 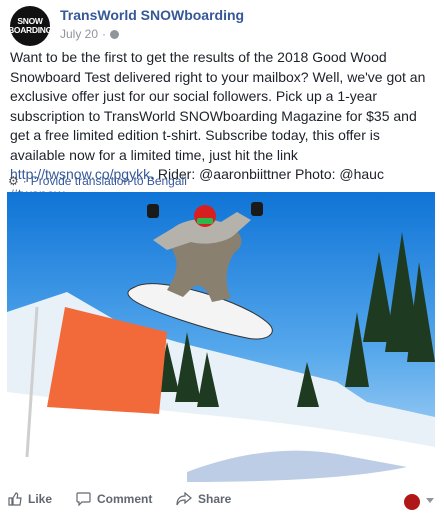 I want to click on caret-down-icon, so click(x=430, y=500).